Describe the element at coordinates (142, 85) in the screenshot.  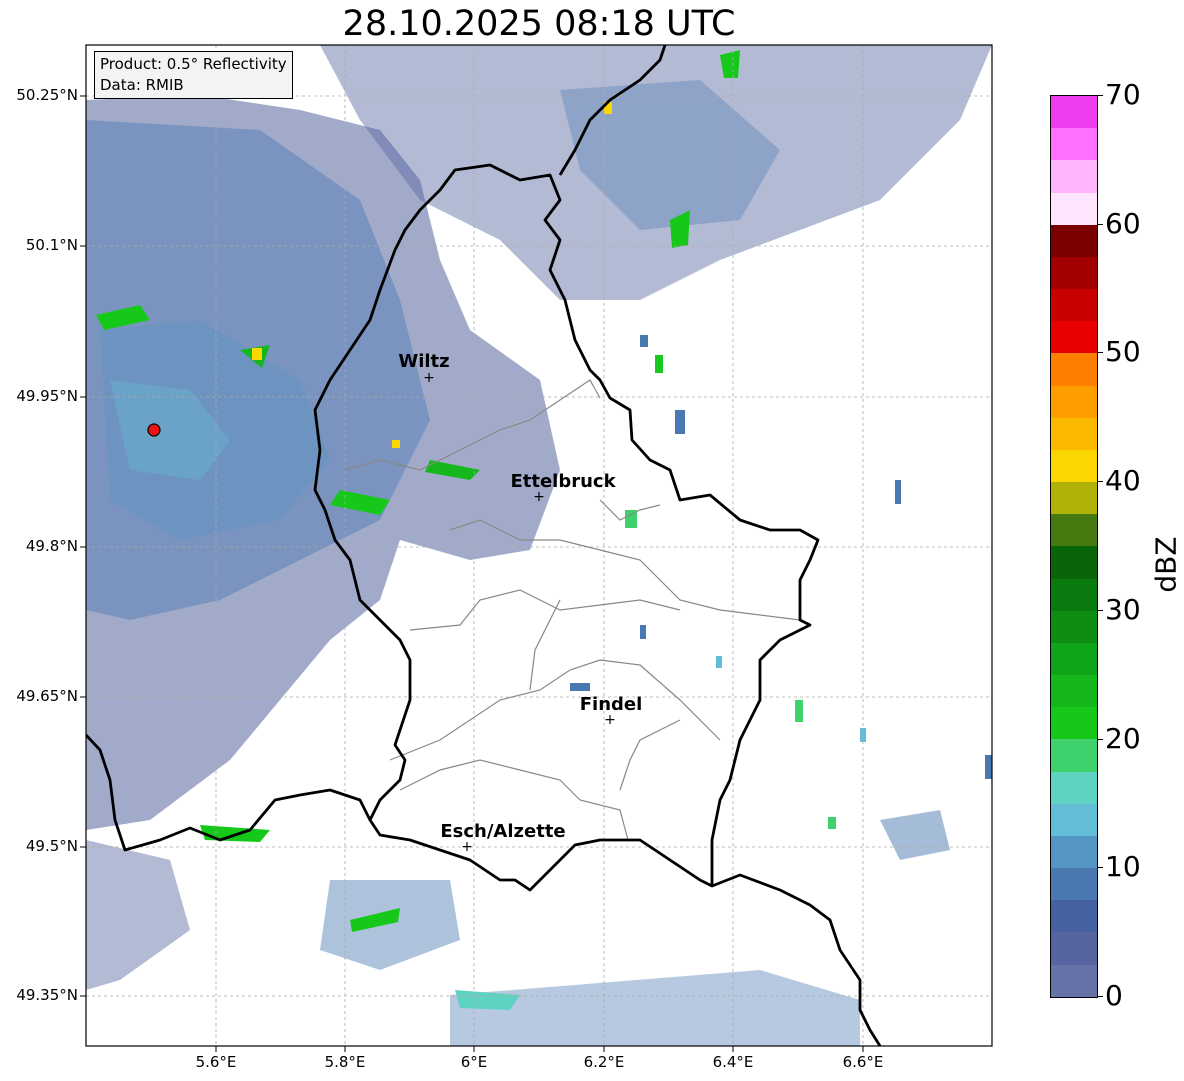
I see `data-source-label: Data: RMIB` at that location.